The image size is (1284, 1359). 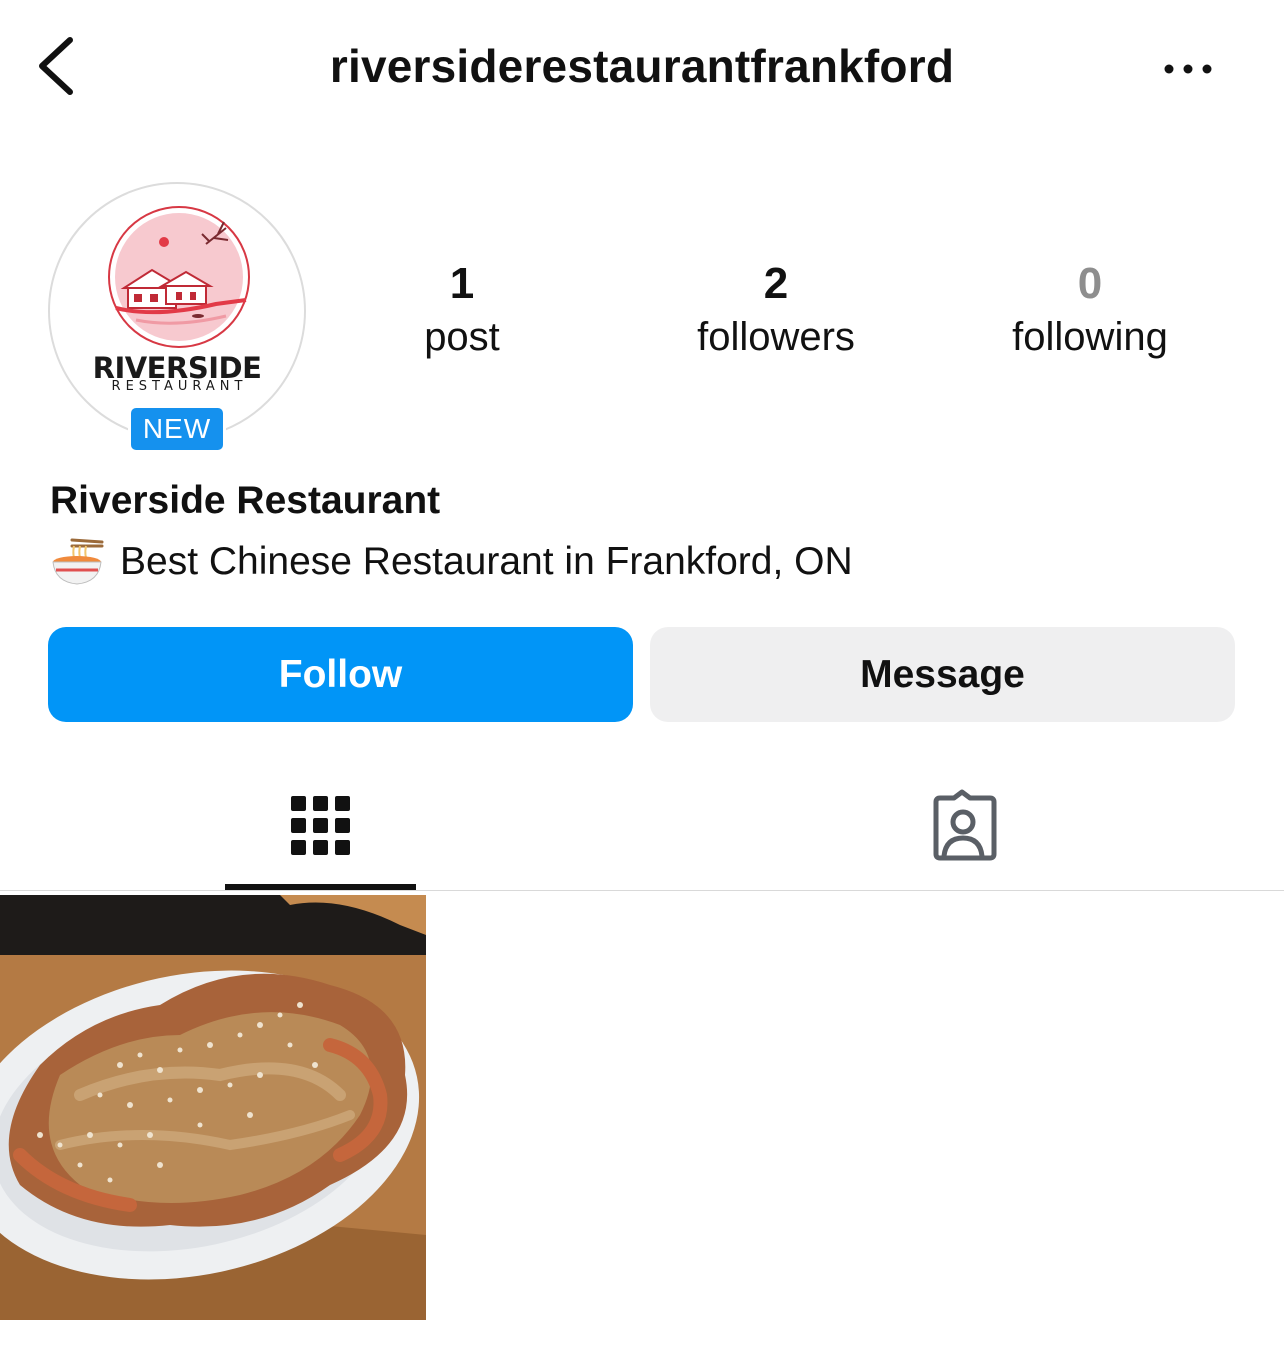 I want to click on posts-label: post, so click(x=462, y=337).